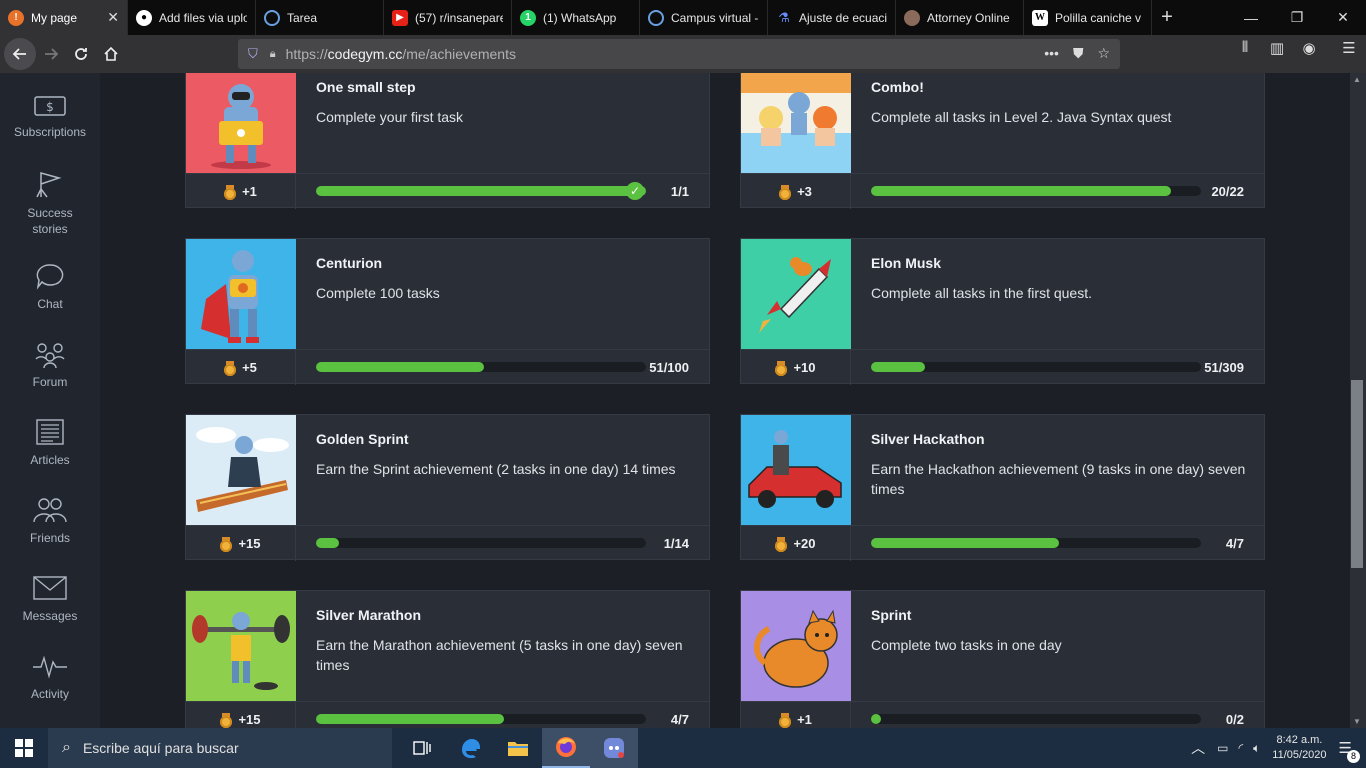  I want to click on shield-icon: ⛉, so click(253, 54).